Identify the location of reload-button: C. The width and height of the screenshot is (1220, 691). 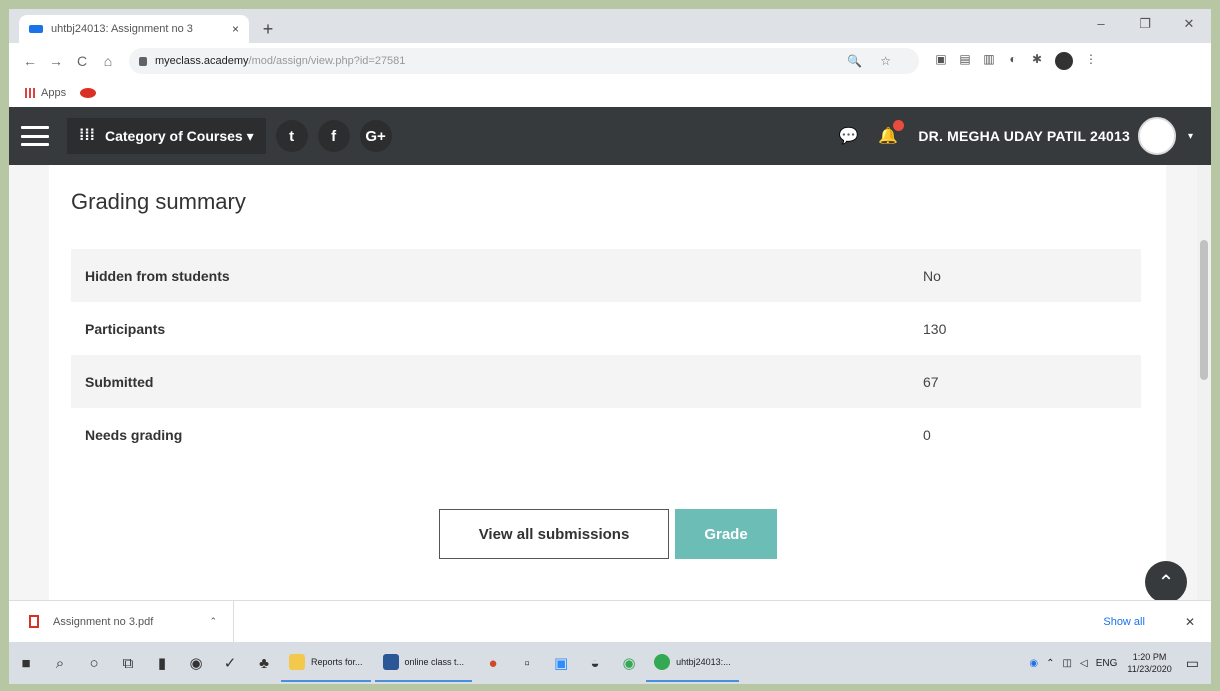
(82, 61).